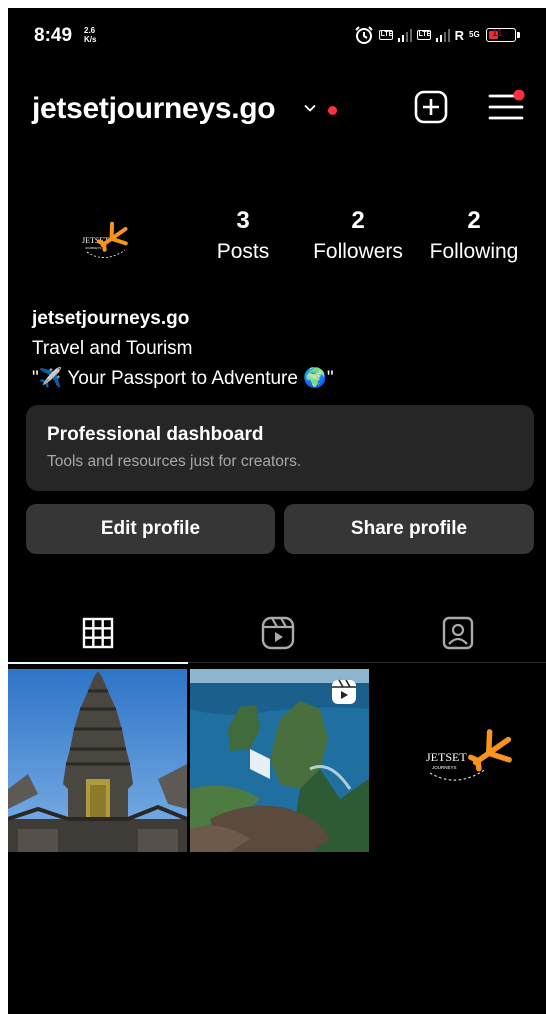 The image size is (546, 1014). I want to click on lte-badge-1: LTE, so click(386, 35).